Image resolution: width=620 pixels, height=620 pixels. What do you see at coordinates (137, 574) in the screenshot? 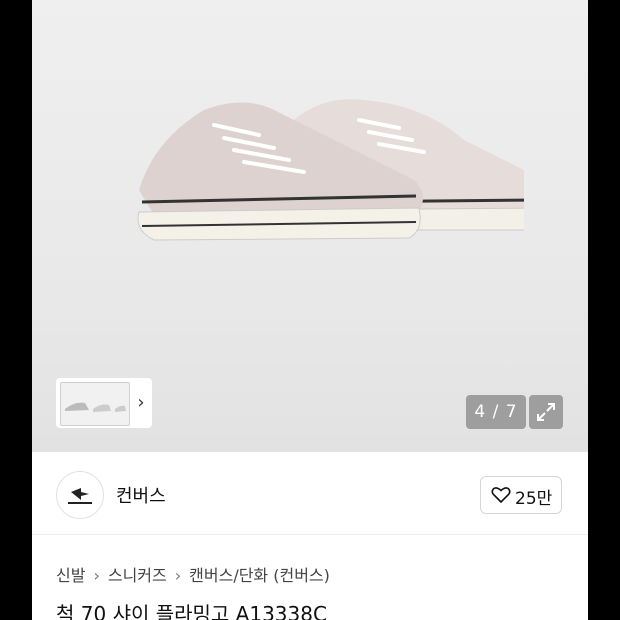
I see `breadcrumb-item: 스니커즈` at bounding box center [137, 574].